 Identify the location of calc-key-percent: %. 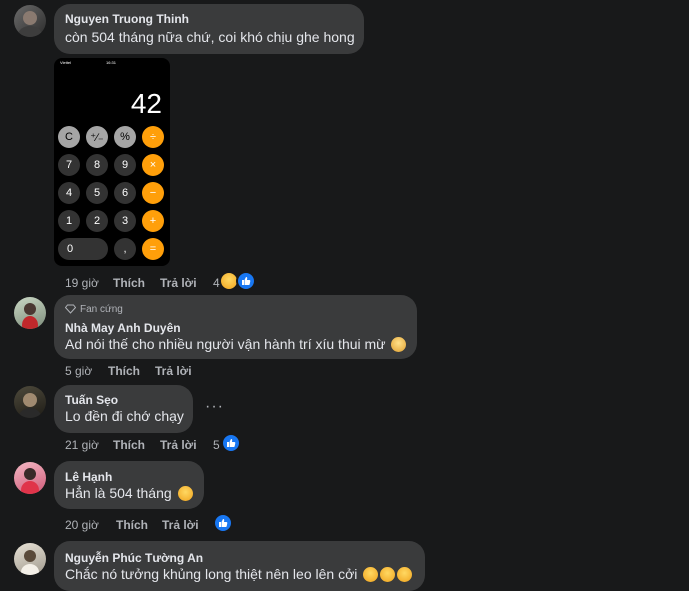
(125, 137).